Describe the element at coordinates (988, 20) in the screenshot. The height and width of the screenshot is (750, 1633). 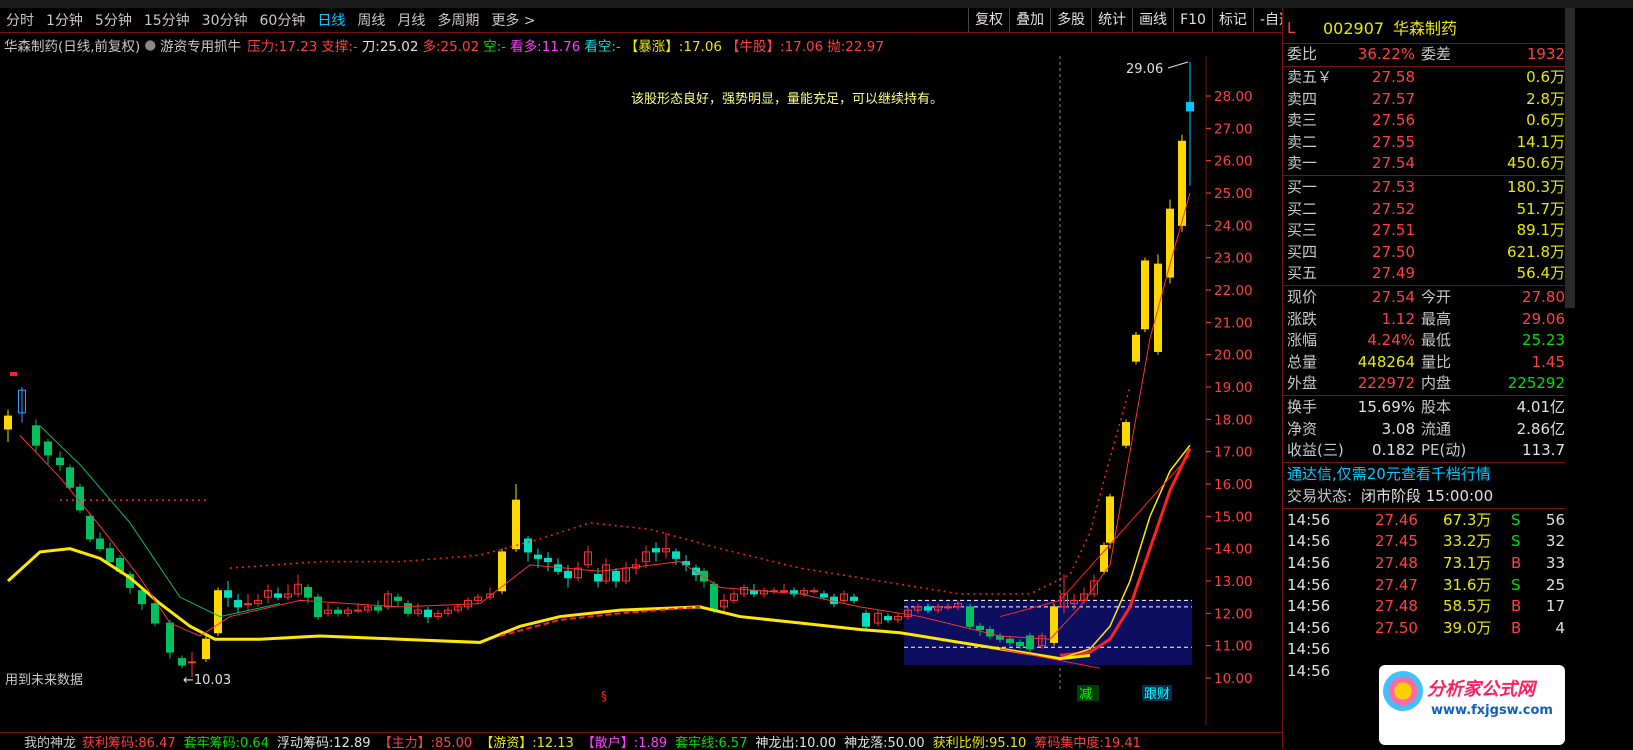
I see `tool-button: 复权` at that location.